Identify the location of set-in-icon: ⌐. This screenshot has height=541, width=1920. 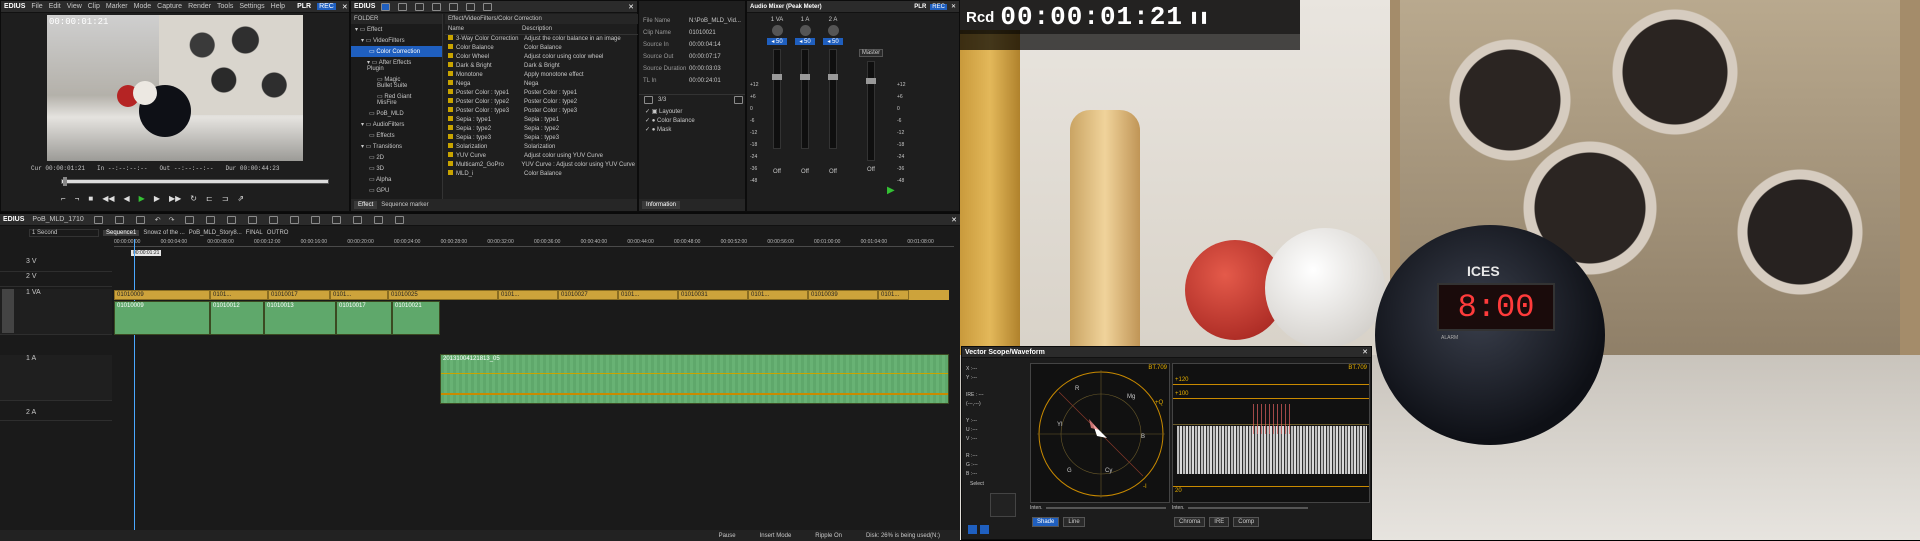
(63, 200).